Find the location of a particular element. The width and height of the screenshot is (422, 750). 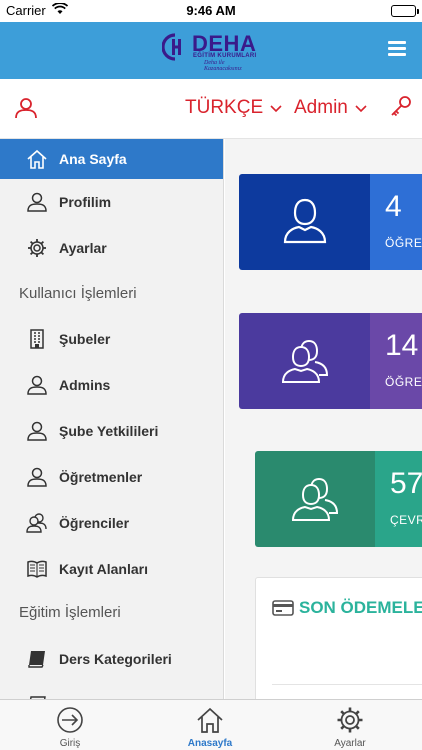

language-dropdown: TÜRKÇE is located at coordinates (233, 108).